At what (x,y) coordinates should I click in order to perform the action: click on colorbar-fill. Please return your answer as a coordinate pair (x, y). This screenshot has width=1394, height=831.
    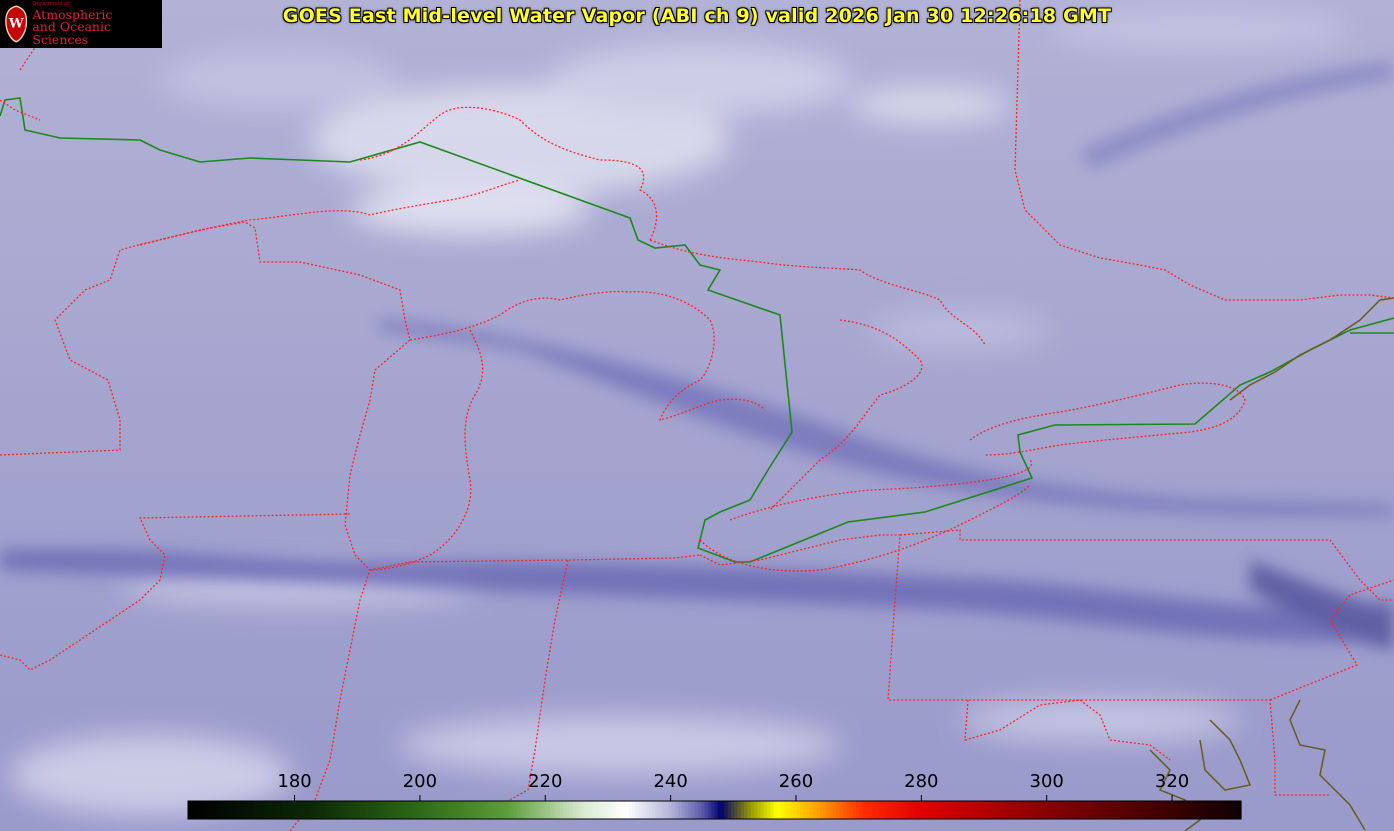
    Looking at the image, I should click on (715, 810).